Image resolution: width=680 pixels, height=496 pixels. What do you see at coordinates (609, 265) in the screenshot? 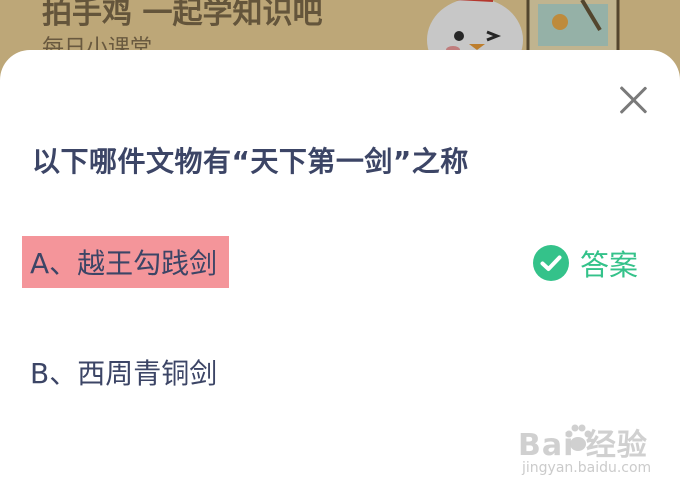
I see `answer-label: 答案` at bounding box center [609, 265].